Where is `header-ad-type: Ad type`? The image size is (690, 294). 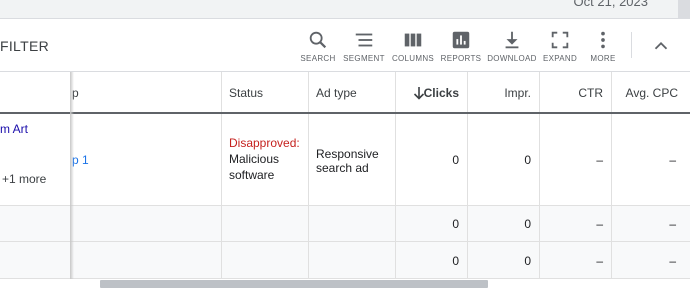
header-ad-type: Ad type is located at coordinates (352, 92).